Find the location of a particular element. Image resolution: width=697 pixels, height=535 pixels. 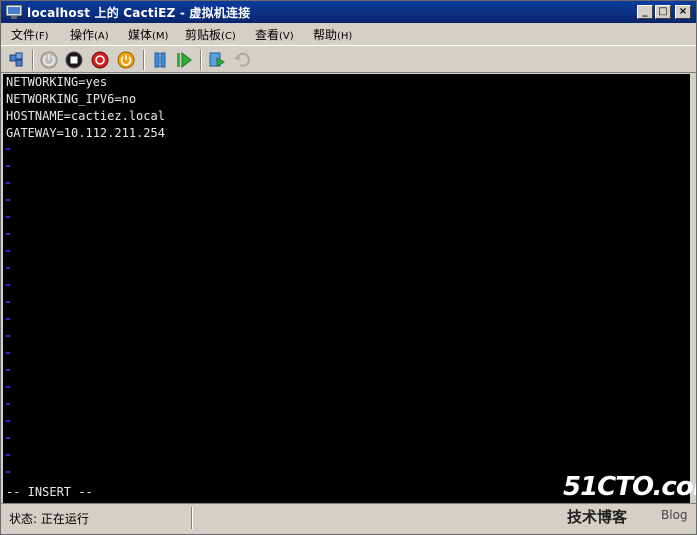

console-line: HOSTNAME=cactiez.local is located at coordinates (85, 116).